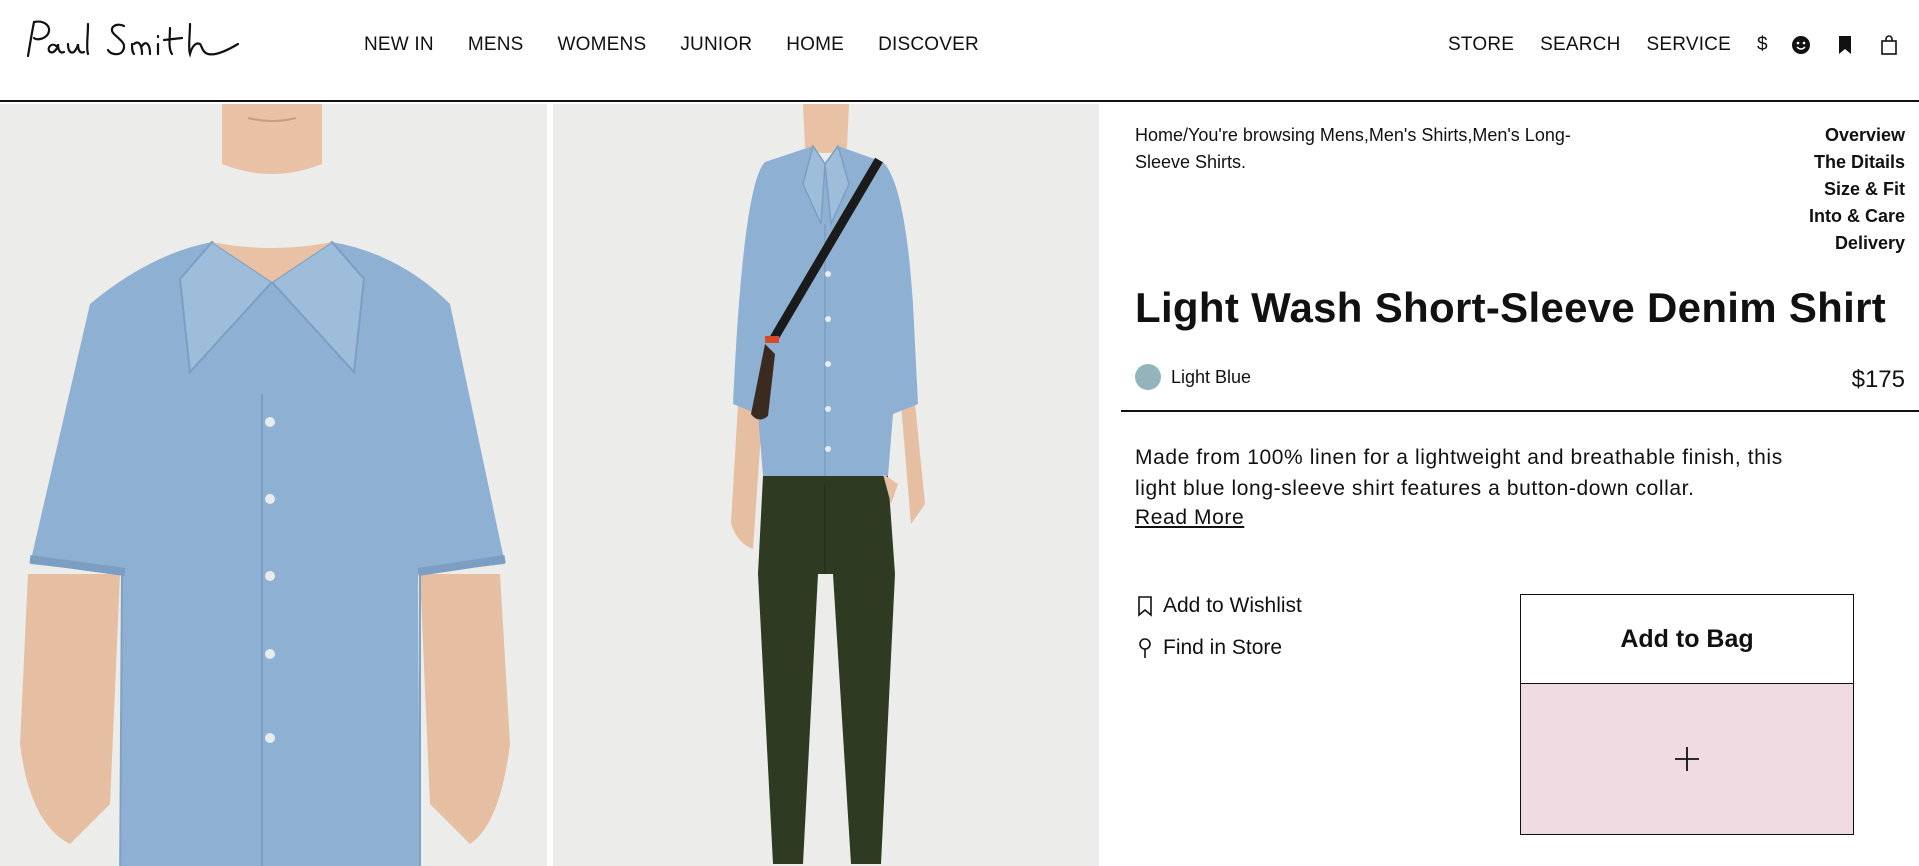  What do you see at coordinates (1511, 307) in the screenshot?
I see `product-title: Light Wash Short-Sleeve Denim Shirt` at bounding box center [1511, 307].